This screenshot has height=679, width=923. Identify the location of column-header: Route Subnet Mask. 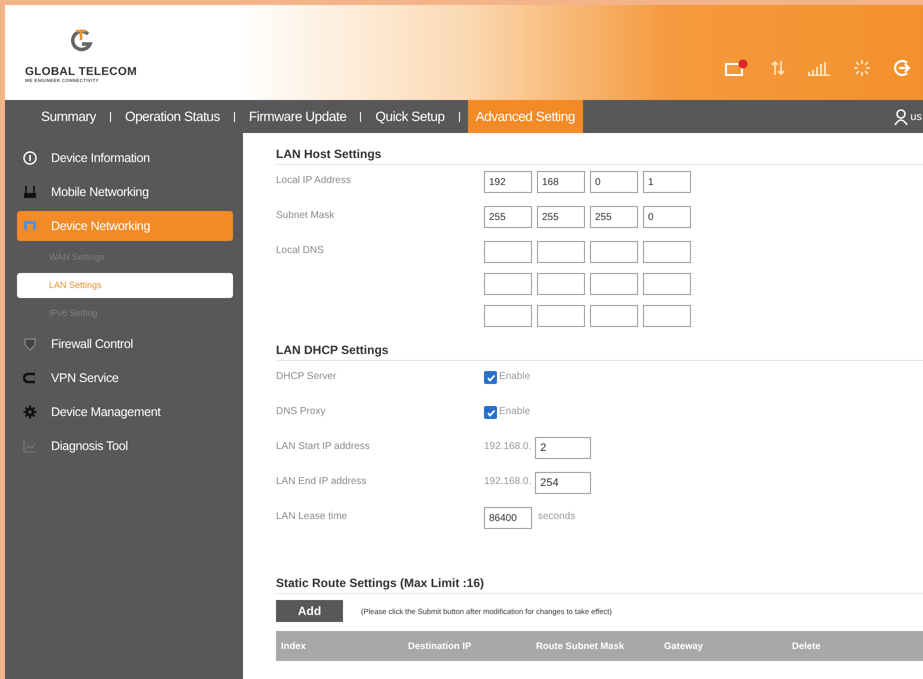
(581, 646).